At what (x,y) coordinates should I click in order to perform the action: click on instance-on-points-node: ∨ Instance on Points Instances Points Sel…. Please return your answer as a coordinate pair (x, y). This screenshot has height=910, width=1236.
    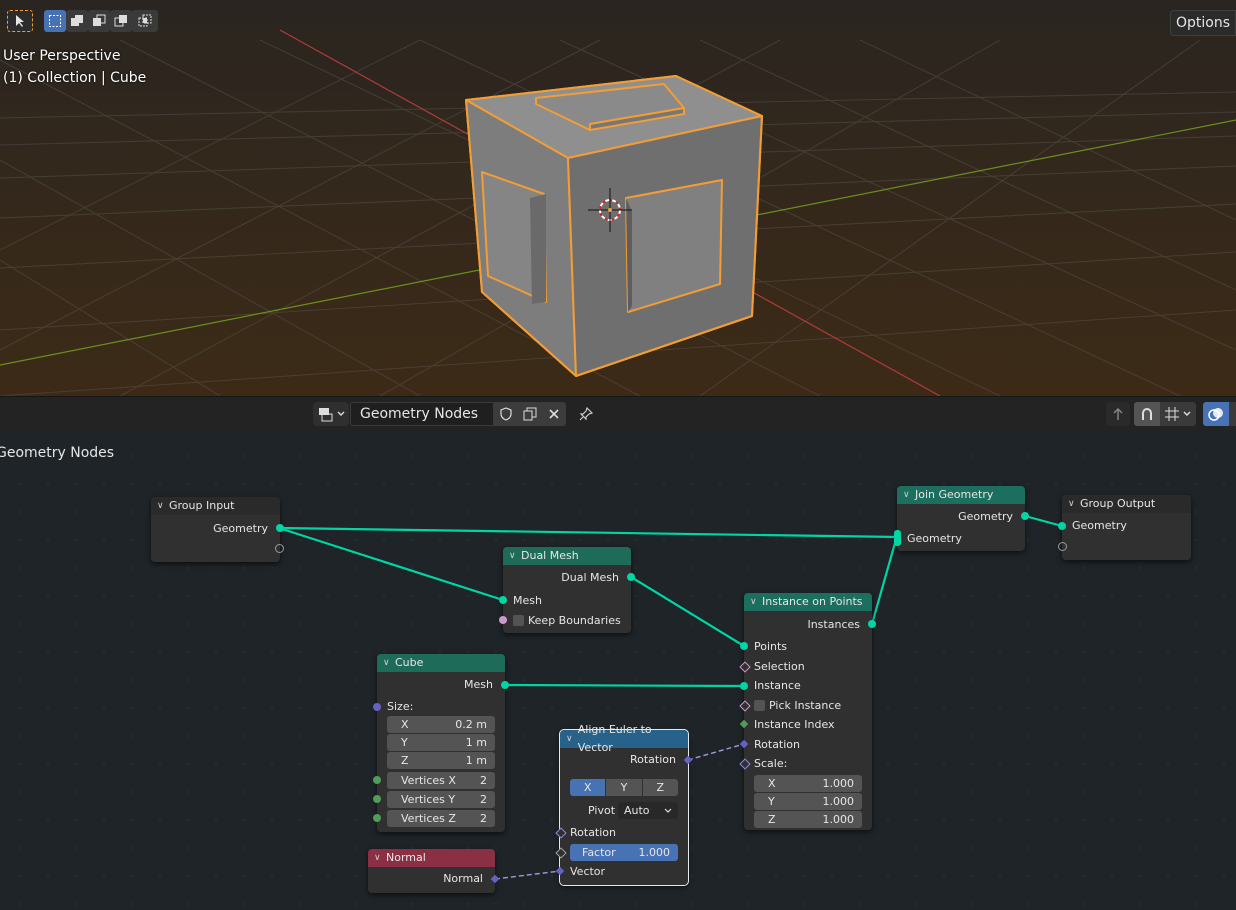
    Looking at the image, I should click on (807, 711).